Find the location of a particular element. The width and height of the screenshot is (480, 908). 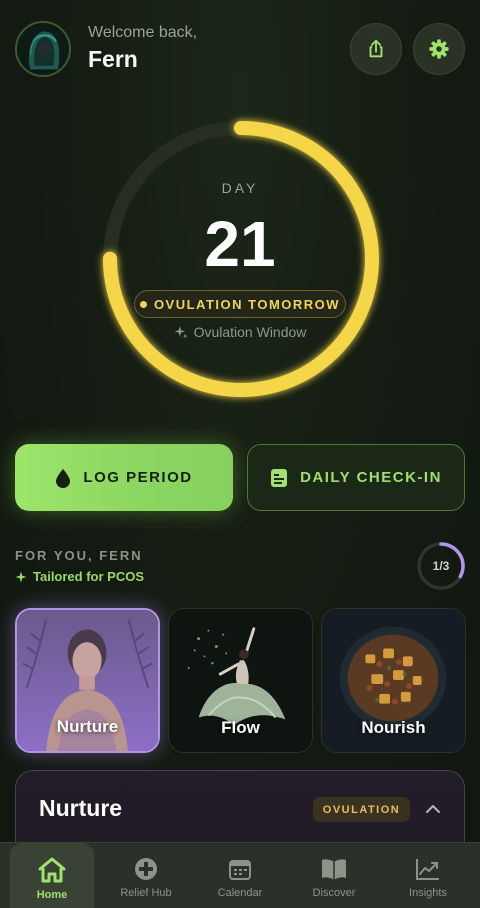

user-name: Fern is located at coordinates (113, 59).